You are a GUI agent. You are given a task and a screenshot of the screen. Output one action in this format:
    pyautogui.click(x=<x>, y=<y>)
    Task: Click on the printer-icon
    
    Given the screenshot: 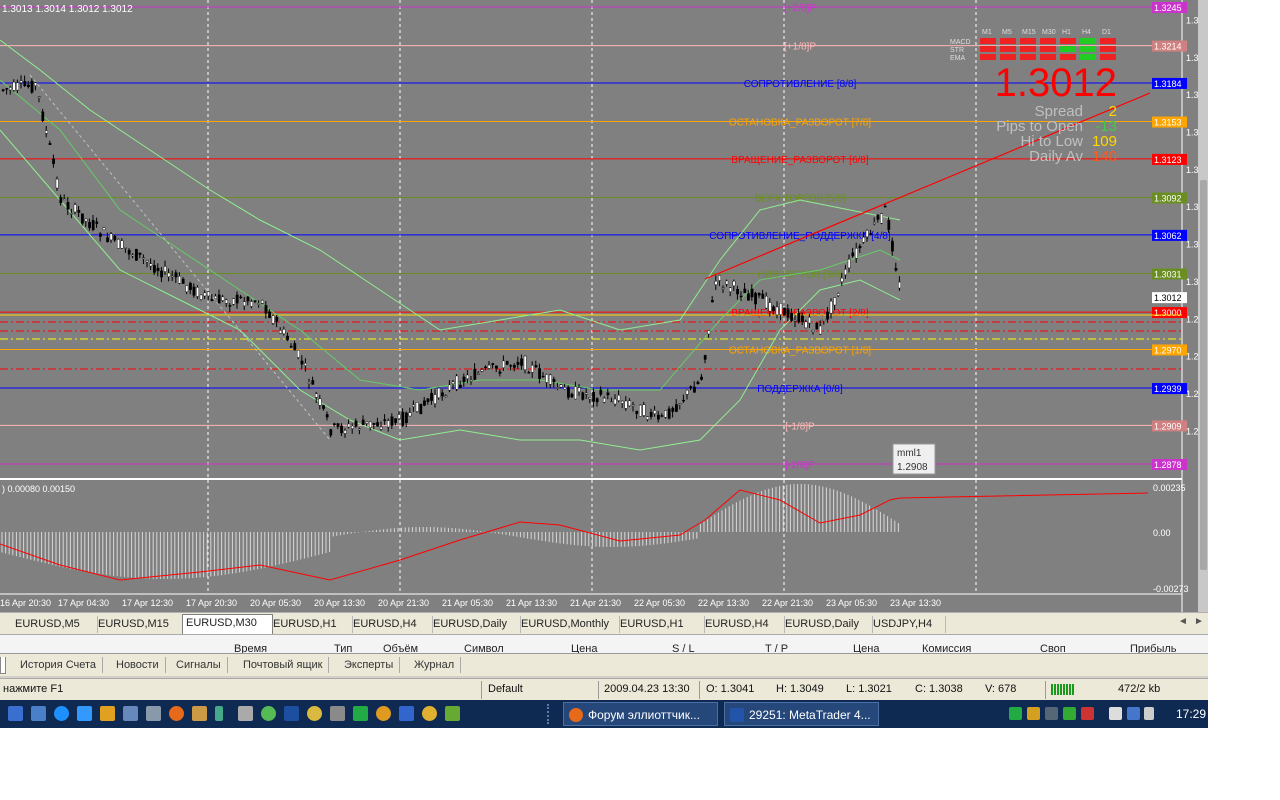 What is the action you would take?
    pyautogui.click(x=153, y=713)
    